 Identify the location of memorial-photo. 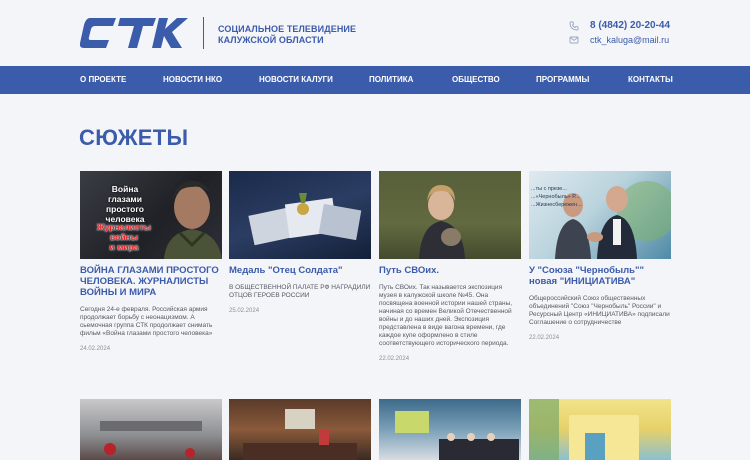
(151, 439).